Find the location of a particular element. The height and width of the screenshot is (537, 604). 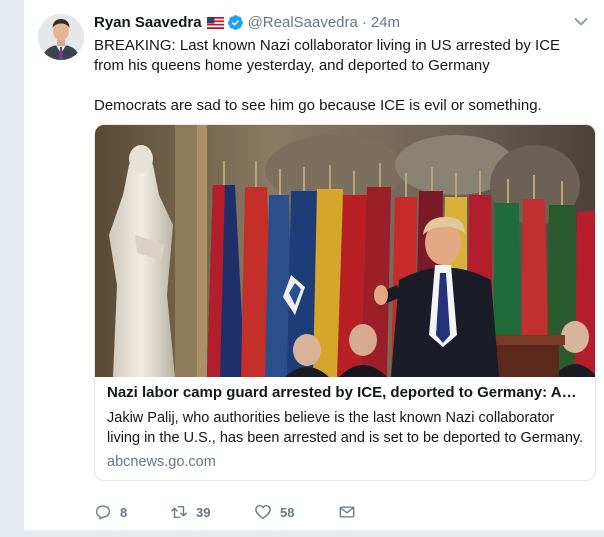

timestamp: 24m is located at coordinates (385, 22).